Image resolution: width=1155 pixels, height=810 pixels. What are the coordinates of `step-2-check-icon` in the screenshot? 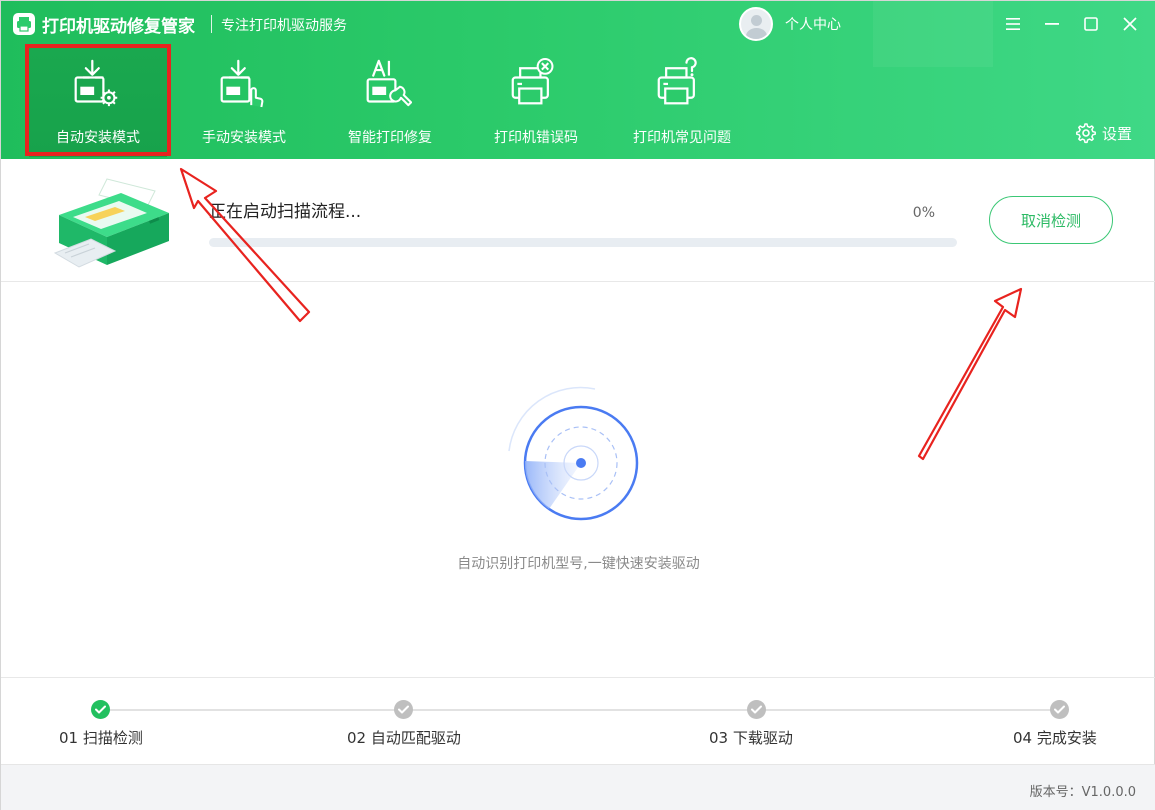 It's located at (403, 709).